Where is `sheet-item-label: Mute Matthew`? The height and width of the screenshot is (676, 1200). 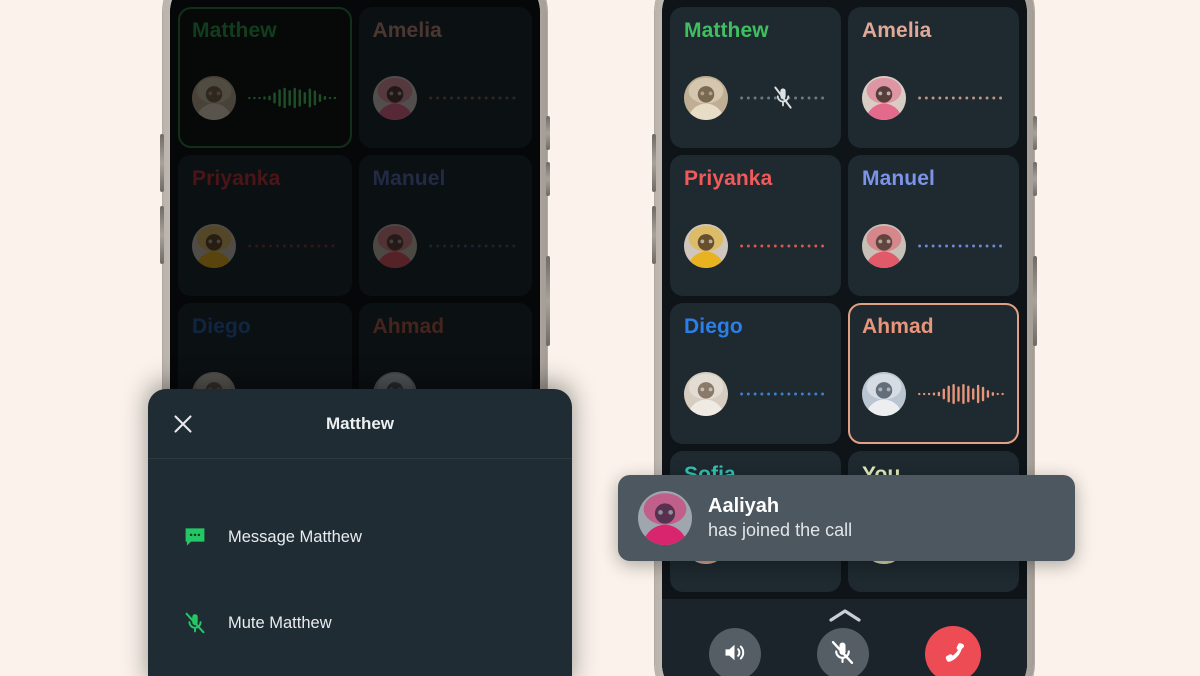
sheet-item-label: Mute Matthew is located at coordinates (280, 622).